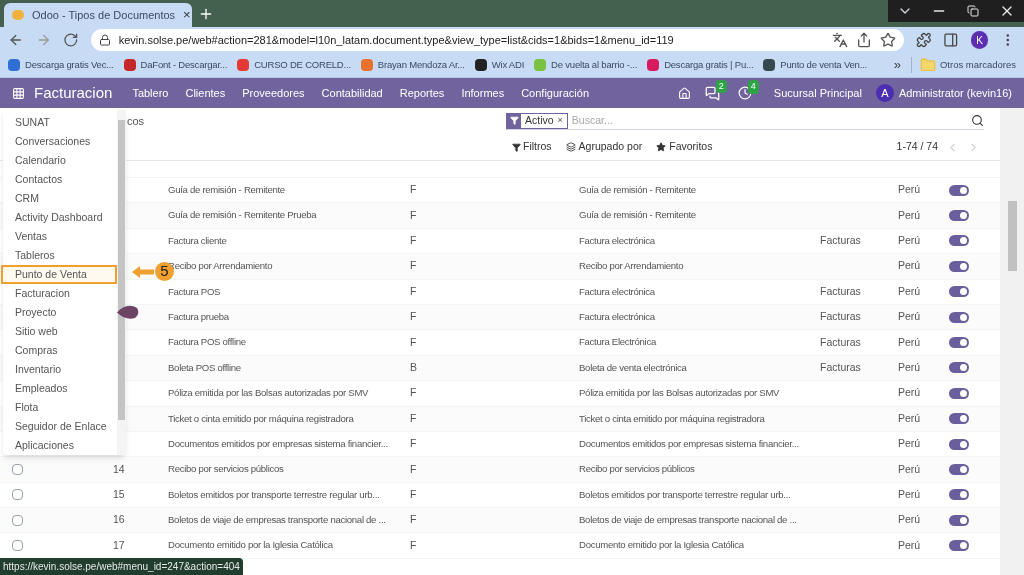 This screenshot has height=575, width=1024. Describe the element at coordinates (884, 93) in the screenshot. I see `user-avatar: A` at that location.